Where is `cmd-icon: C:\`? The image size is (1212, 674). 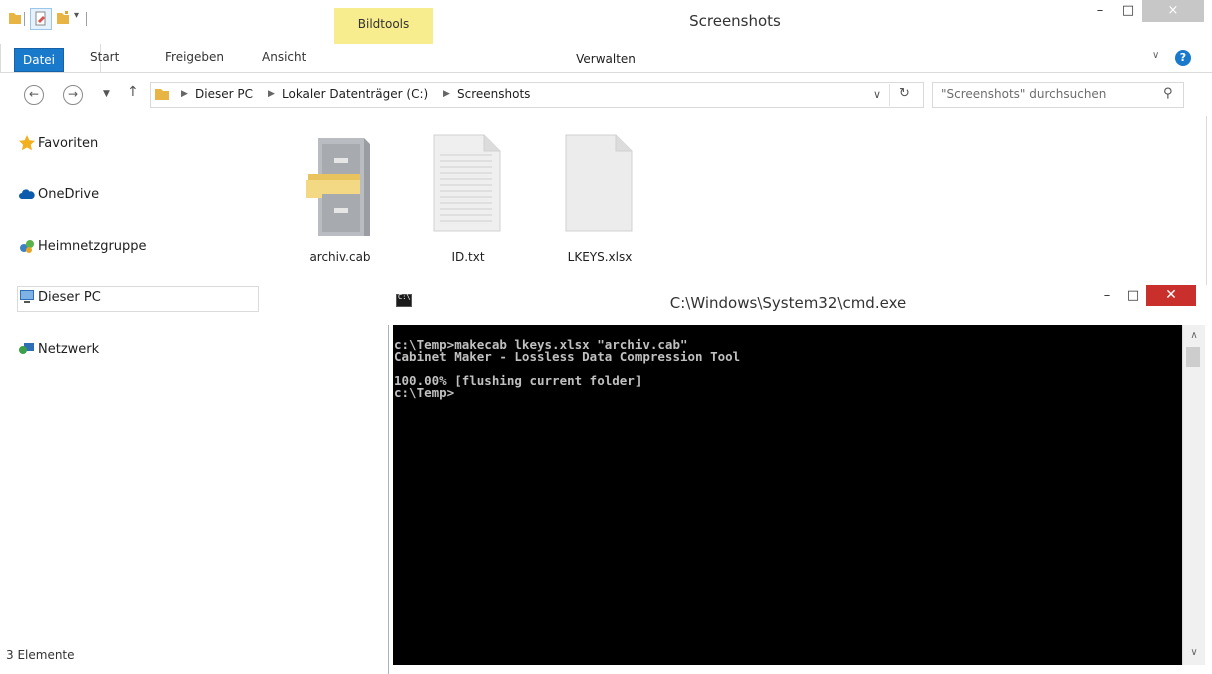 cmd-icon: C:\ is located at coordinates (404, 300).